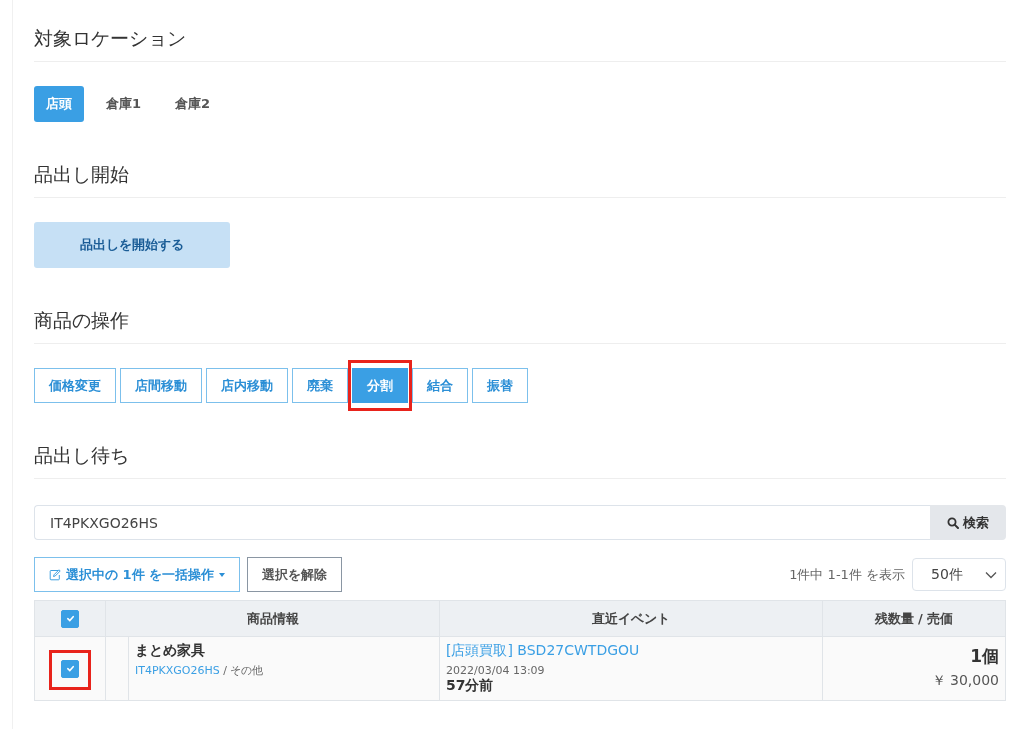  I want to click on section-heading: 品出し待ち, so click(520, 459).